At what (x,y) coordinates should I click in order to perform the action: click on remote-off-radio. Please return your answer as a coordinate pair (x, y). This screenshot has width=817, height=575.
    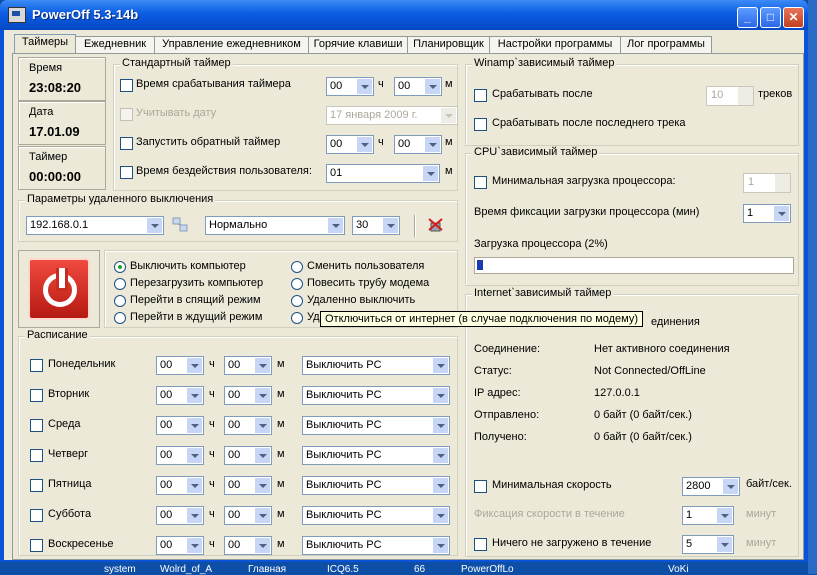
    Looking at the image, I should click on (297, 301).